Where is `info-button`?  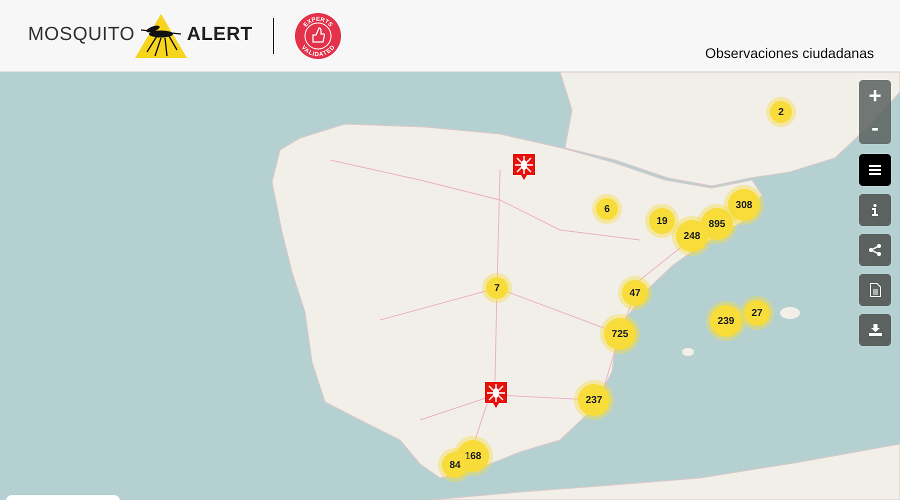 info-button is located at coordinates (875, 210).